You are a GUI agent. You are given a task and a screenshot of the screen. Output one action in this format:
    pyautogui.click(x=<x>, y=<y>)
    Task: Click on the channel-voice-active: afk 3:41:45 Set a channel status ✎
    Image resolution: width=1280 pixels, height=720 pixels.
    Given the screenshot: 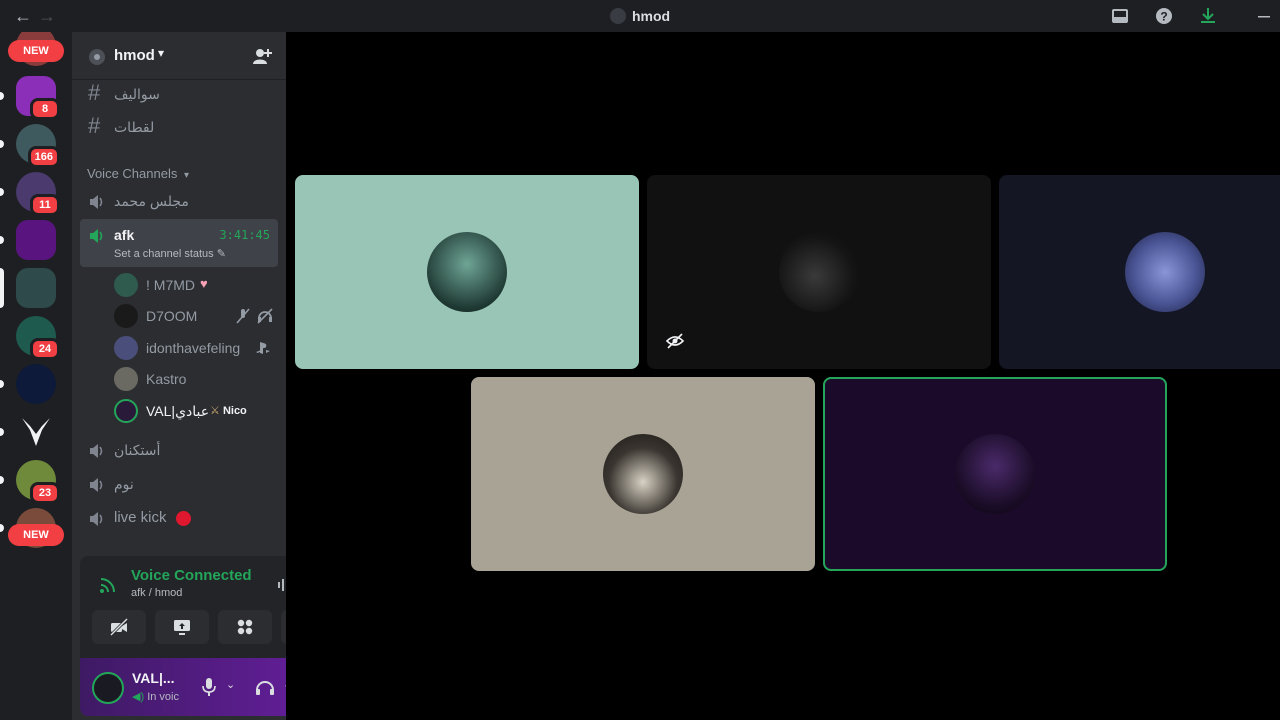 What is the action you would take?
    pyautogui.click(x=179, y=243)
    